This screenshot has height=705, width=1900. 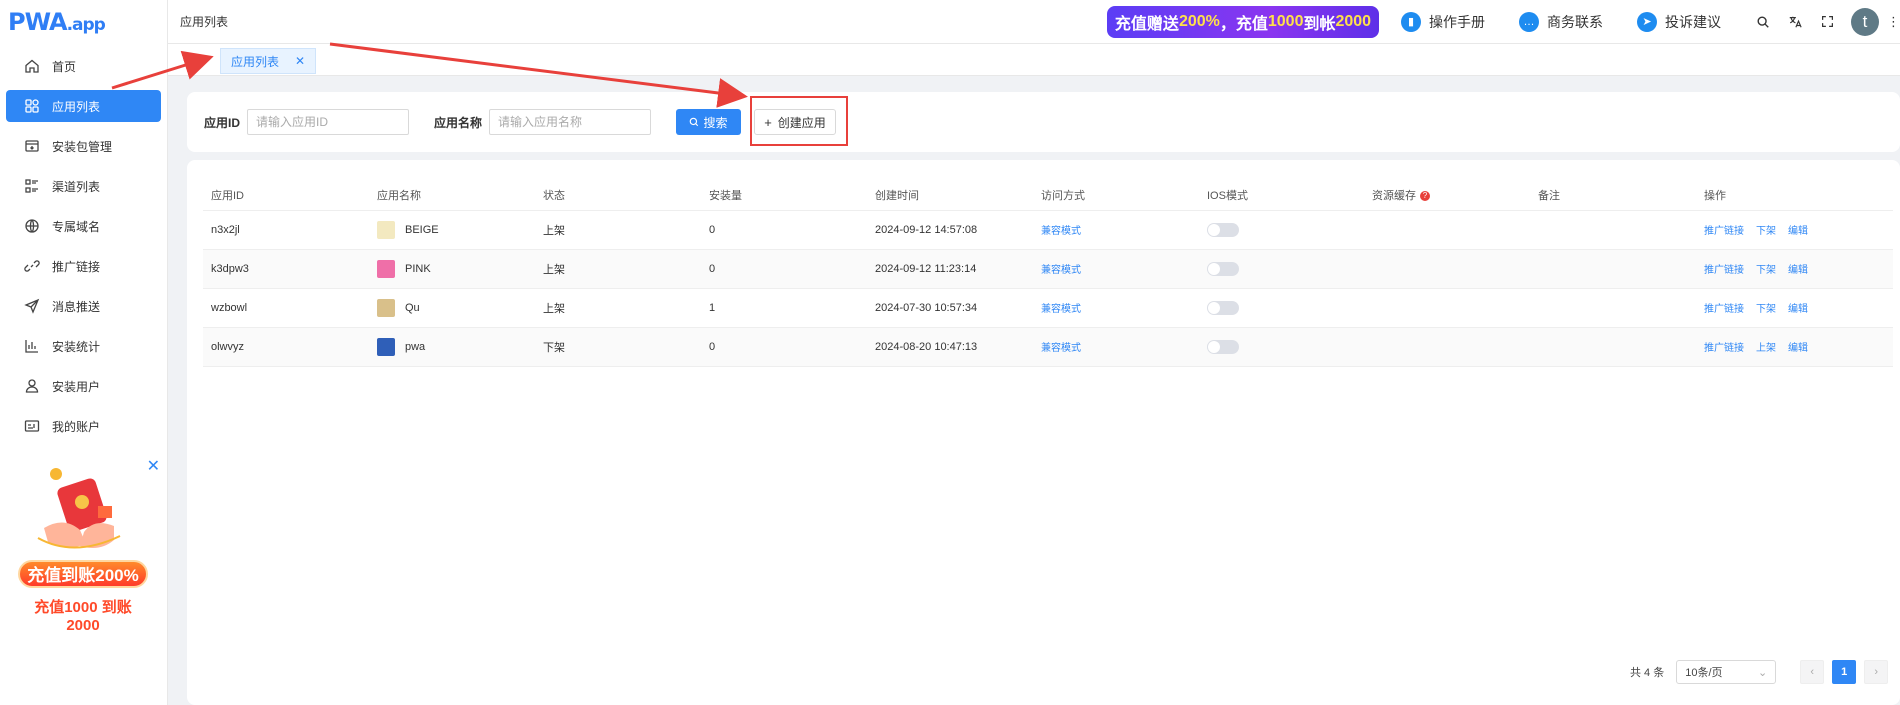 I want to click on page-number-button: 1, so click(x=1844, y=672).